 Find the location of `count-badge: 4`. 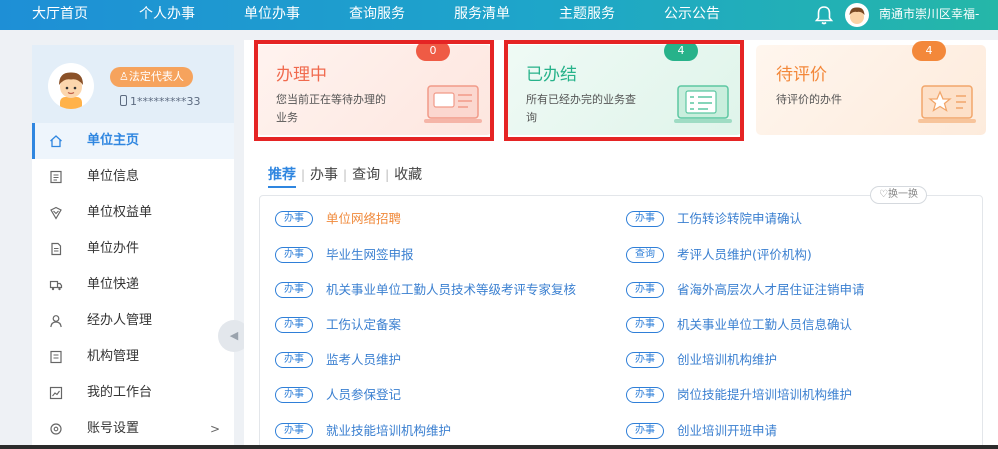

count-badge: 4 is located at coordinates (929, 51).